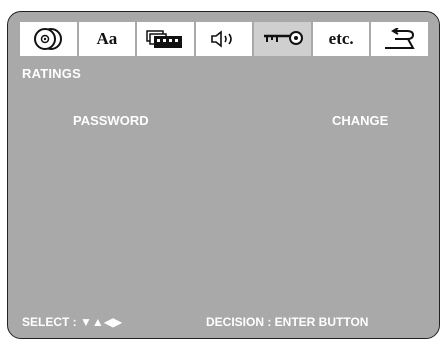  I want to click on tab-audio, so click(224, 39).